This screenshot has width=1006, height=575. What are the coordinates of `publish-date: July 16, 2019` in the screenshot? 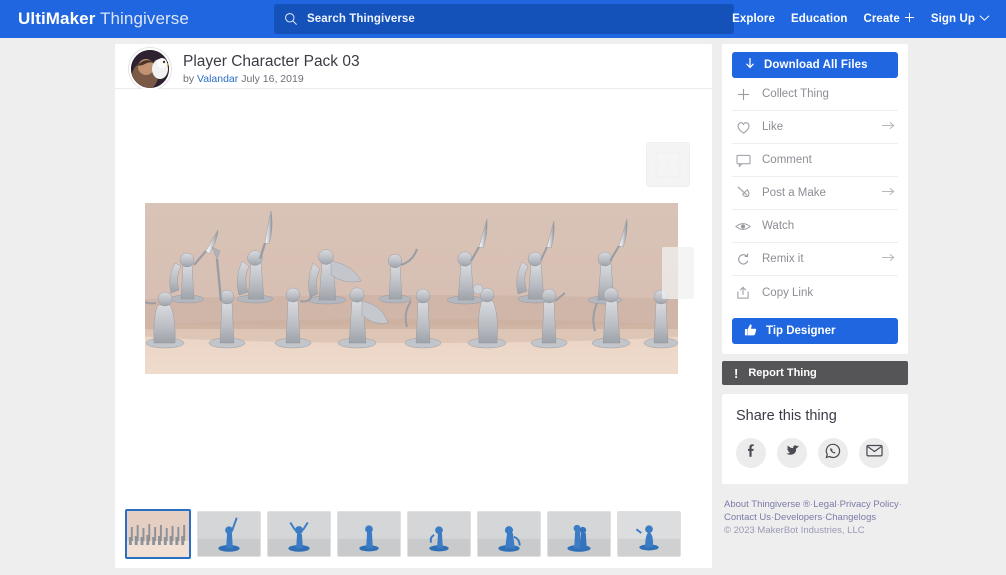 It's located at (271, 78).